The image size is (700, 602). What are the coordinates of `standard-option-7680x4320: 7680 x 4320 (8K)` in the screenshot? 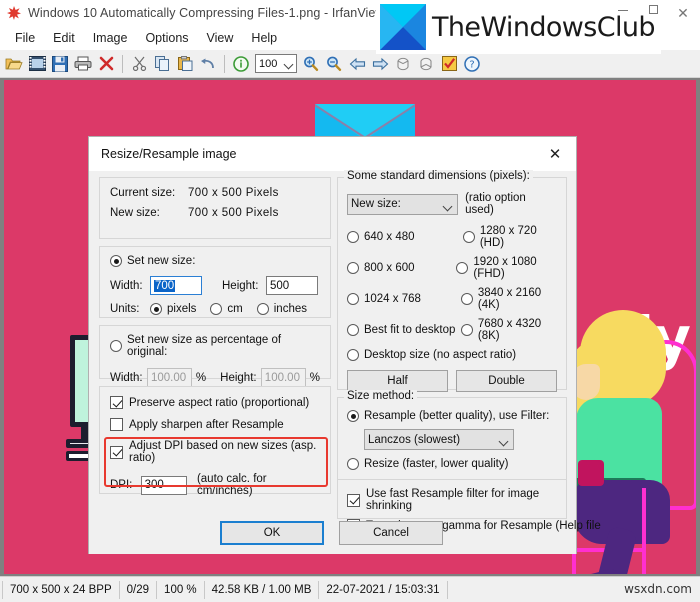 It's located at (517, 330).